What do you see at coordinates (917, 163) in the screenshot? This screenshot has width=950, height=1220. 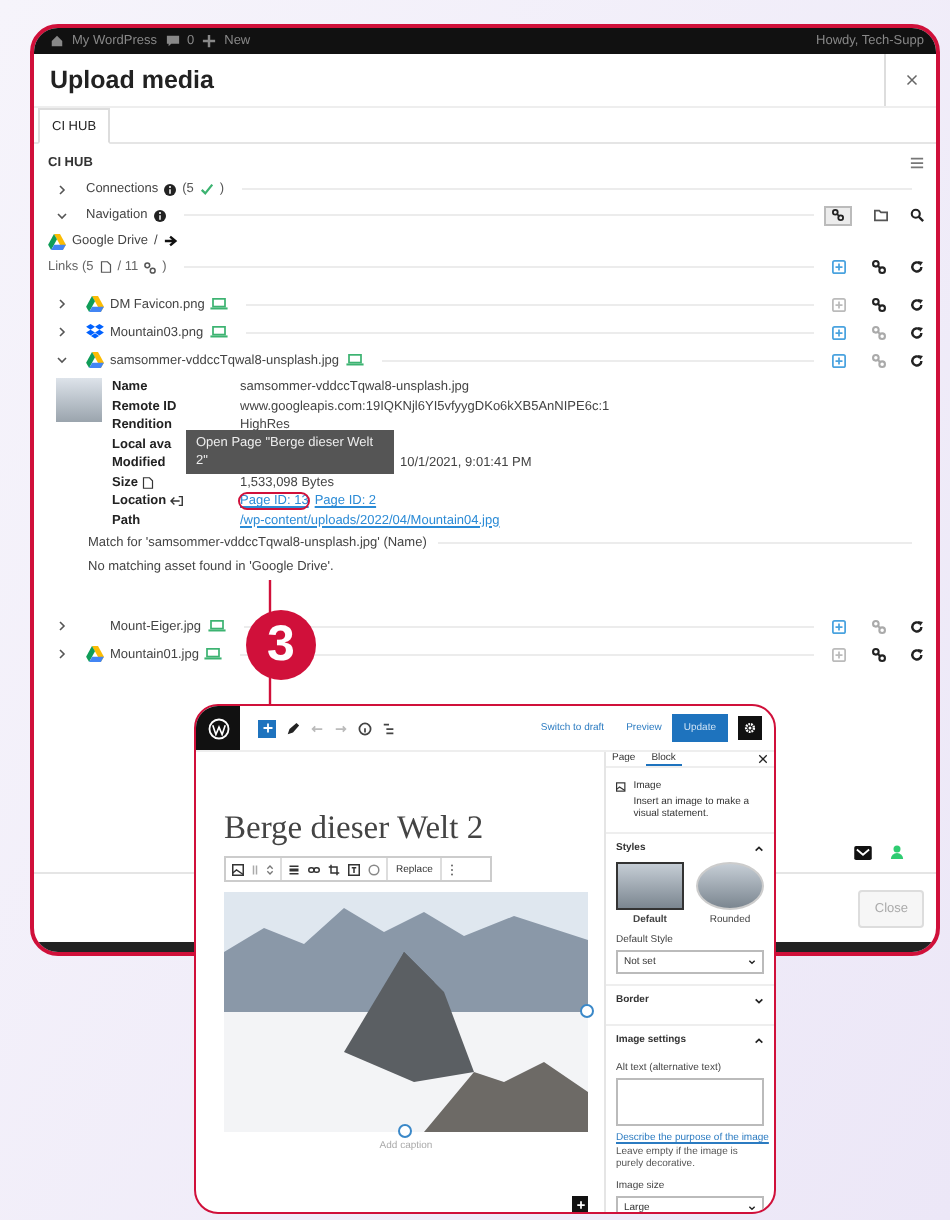 I see `menu-icon` at bounding box center [917, 163].